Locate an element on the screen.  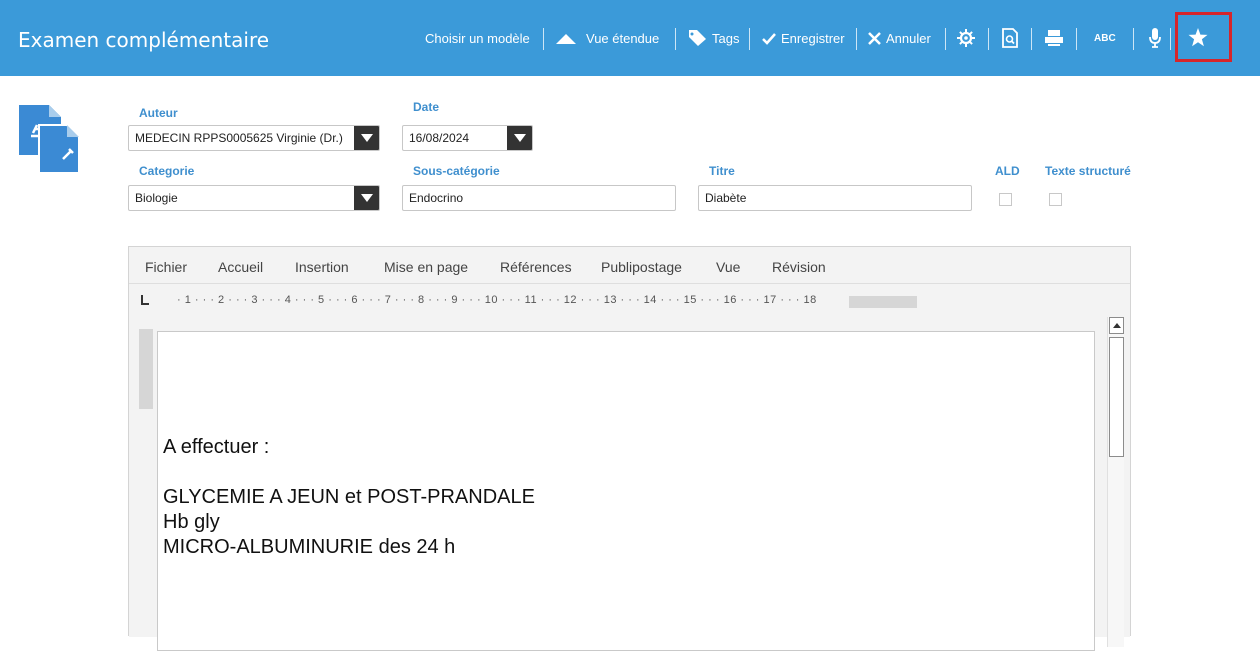
category-value: Biologie is located at coordinates (156, 198).